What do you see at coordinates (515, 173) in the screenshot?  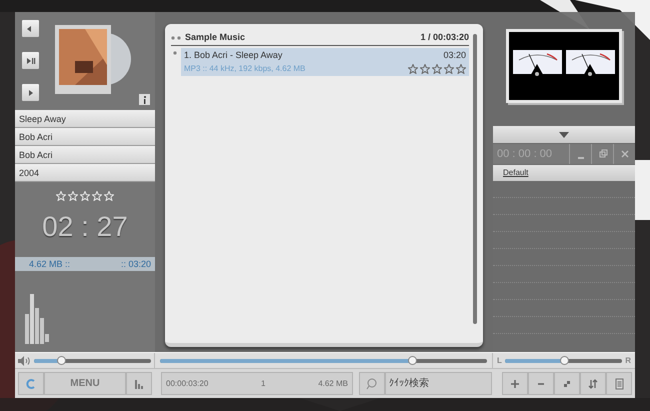 I see `preset-link: Default` at bounding box center [515, 173].